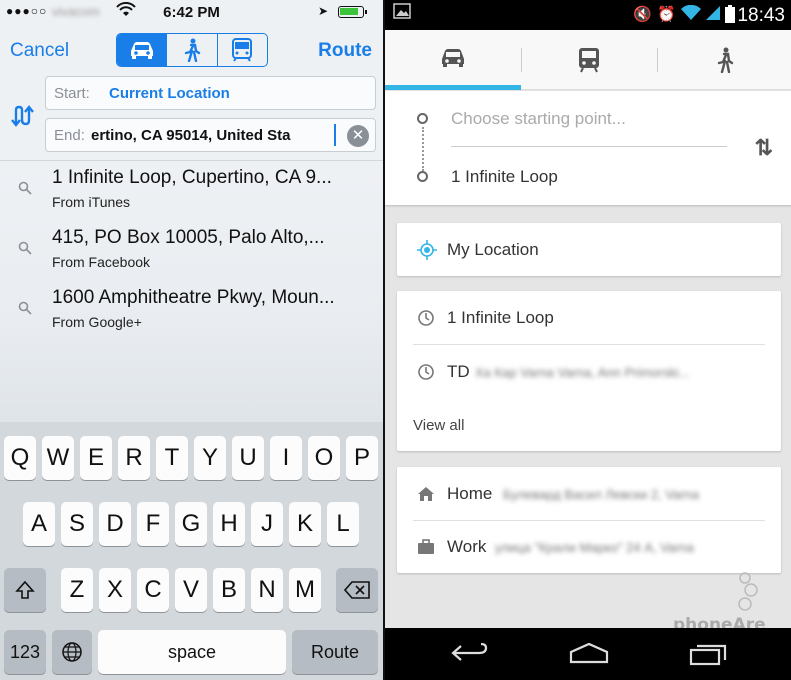 This screenshot has height=680, width=791. I want to click on ios-status-bar: ●●●○○ vivacom 6:42 PM ➤, so click(191, 12).